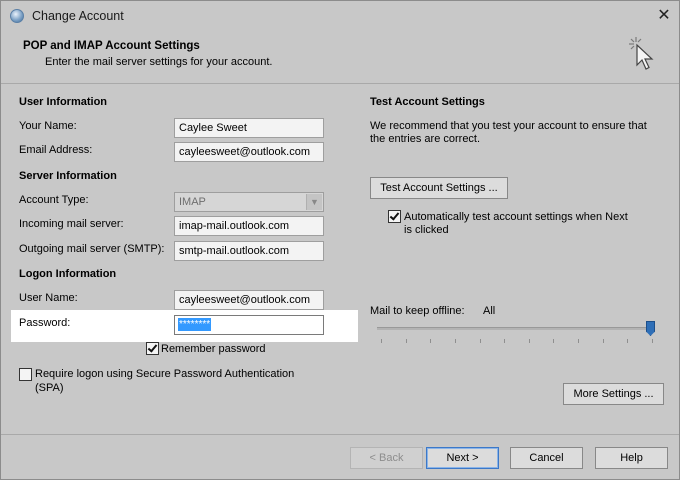  Describe the element at coordinates (546, 458) in the screenshot. I see `cancel-button: Cancel` at that location.